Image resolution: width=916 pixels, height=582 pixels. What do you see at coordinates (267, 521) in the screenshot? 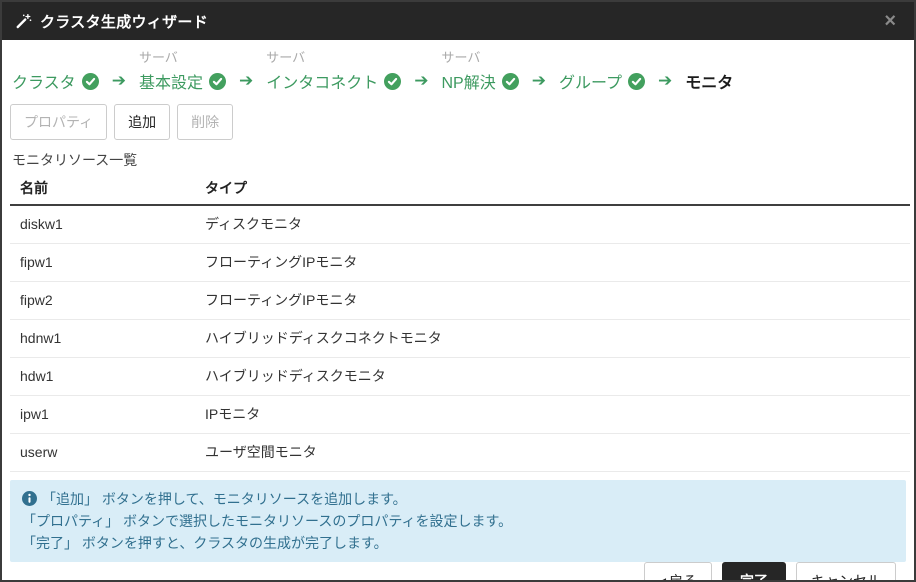
I see `info-line-2: 「プロパティ」 ボタンで選択したモニタリソースのプロパティを設定します。` at bounding box center [267, 521].